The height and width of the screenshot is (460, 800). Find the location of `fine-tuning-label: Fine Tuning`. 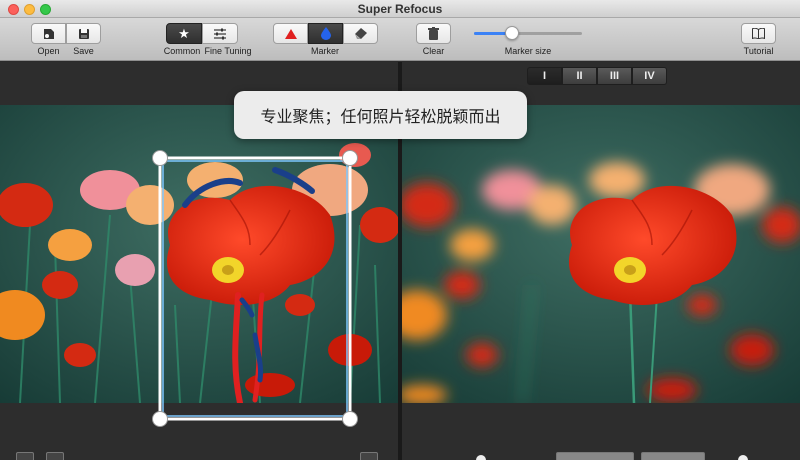

fine-tuning-label: Fine Tuning is located at coordinates (228, 51).